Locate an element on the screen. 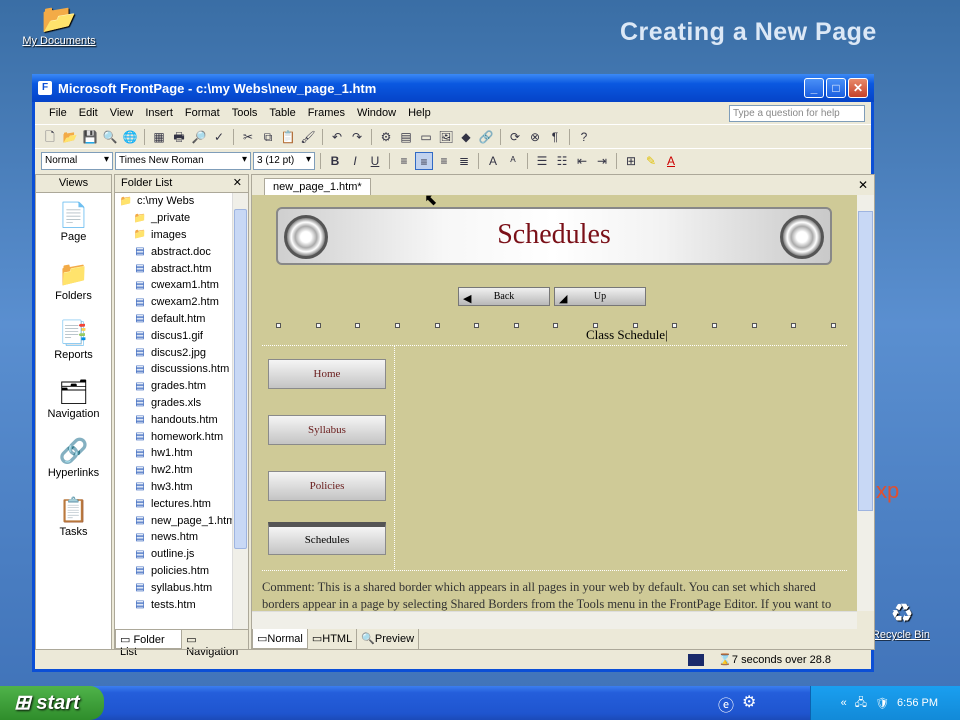  tree-file: ▤ hw2.htm is located at coordinates (183, 470).